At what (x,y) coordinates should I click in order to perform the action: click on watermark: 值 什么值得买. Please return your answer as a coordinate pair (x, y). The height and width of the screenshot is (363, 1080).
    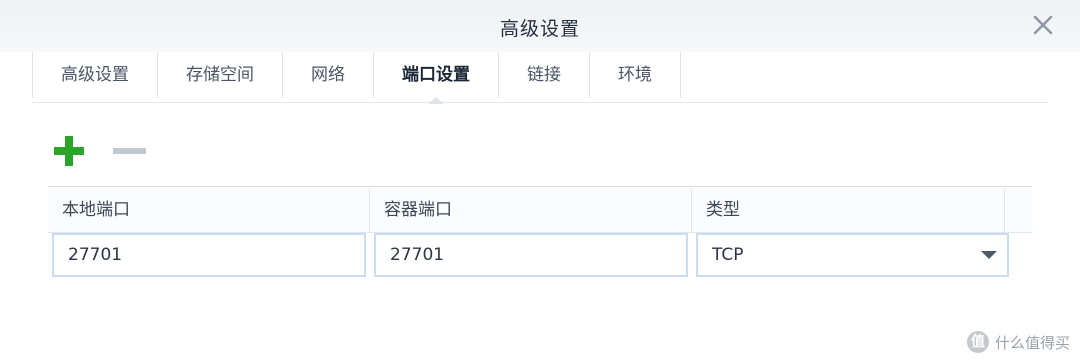
    Looking at the image, I should click on (1018, 342).